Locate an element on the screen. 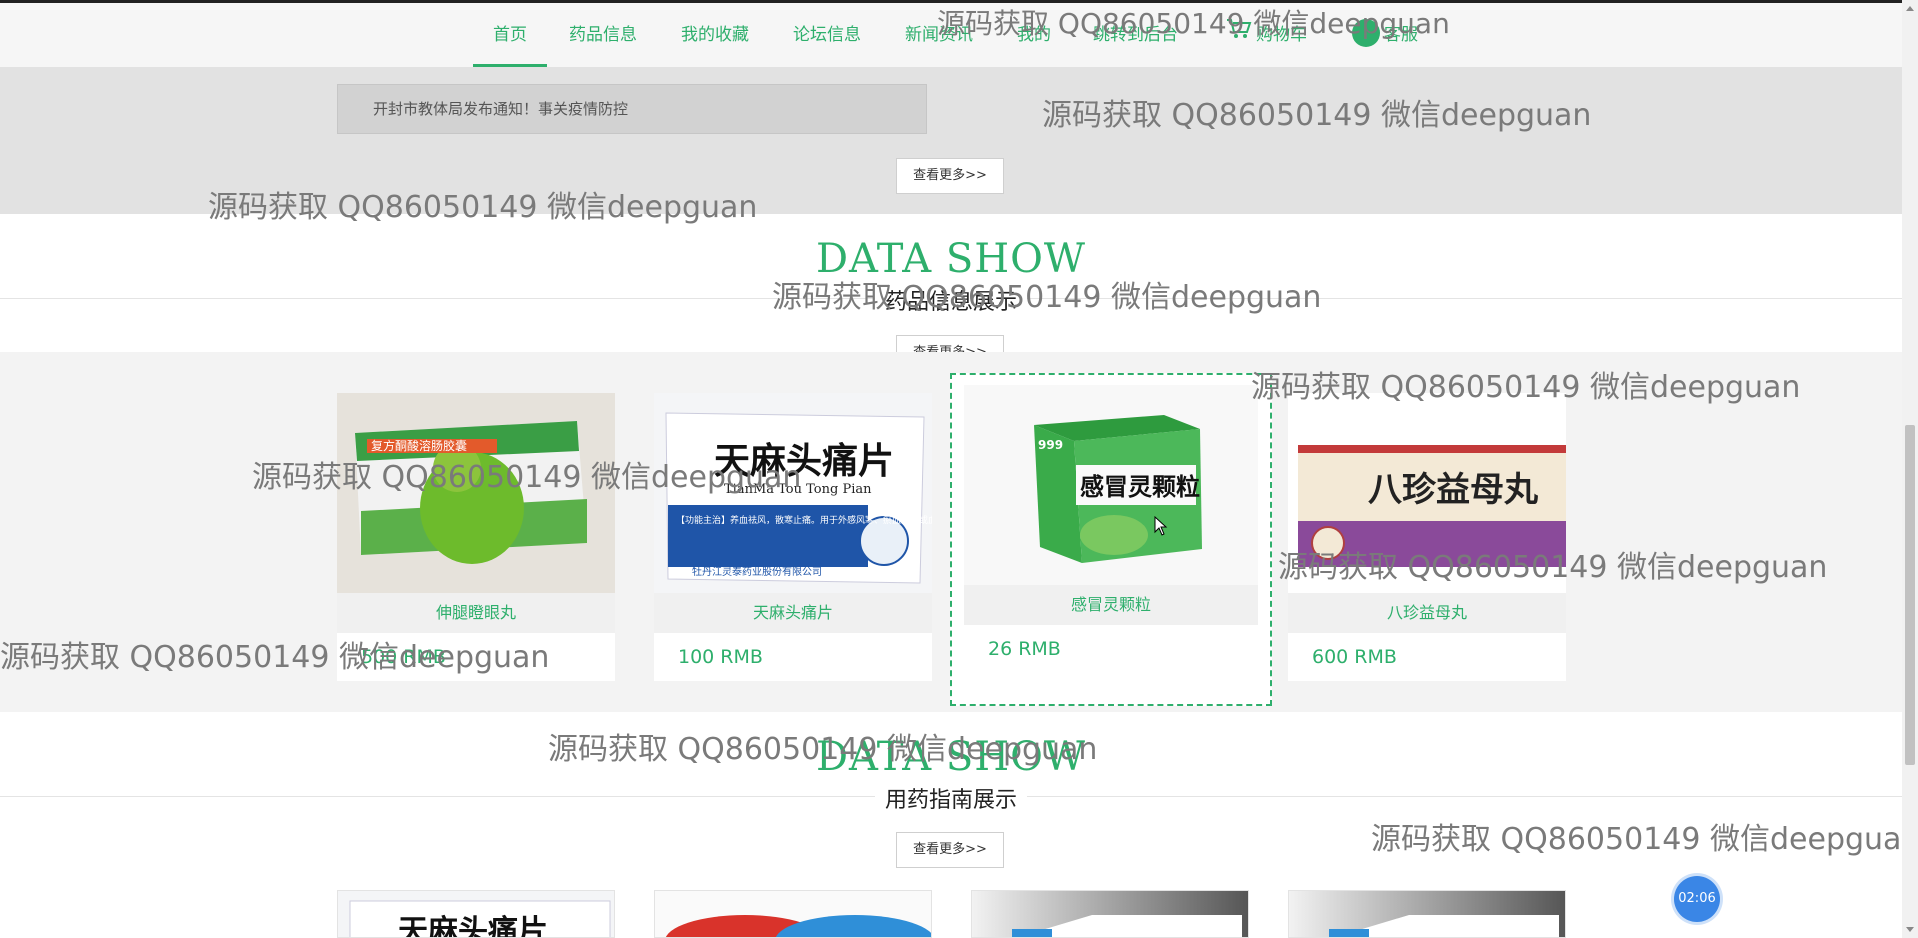 The image size is (1918, 938). product-price: 600 RMB is located at coordinates (1354, 657).